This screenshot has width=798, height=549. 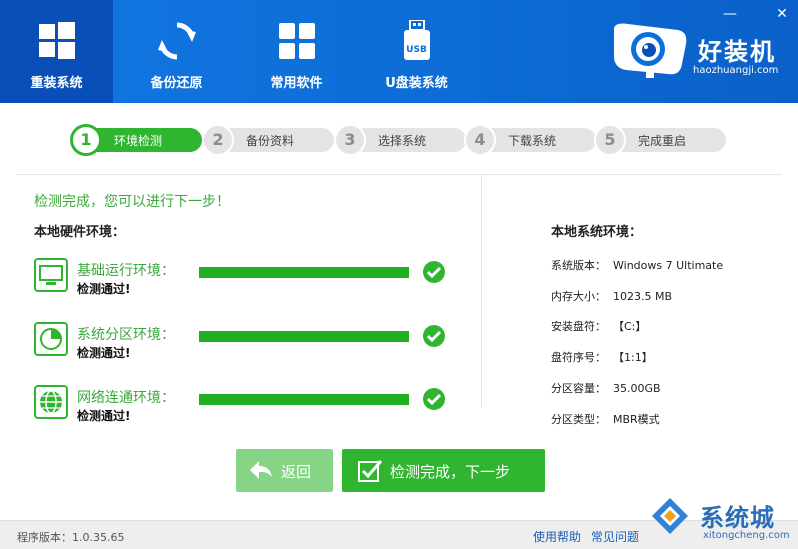 What do you see at coordinates (578, 388) in the screenshot?
I see `info-key: 分区容量：` at bounding box center [578, 388].